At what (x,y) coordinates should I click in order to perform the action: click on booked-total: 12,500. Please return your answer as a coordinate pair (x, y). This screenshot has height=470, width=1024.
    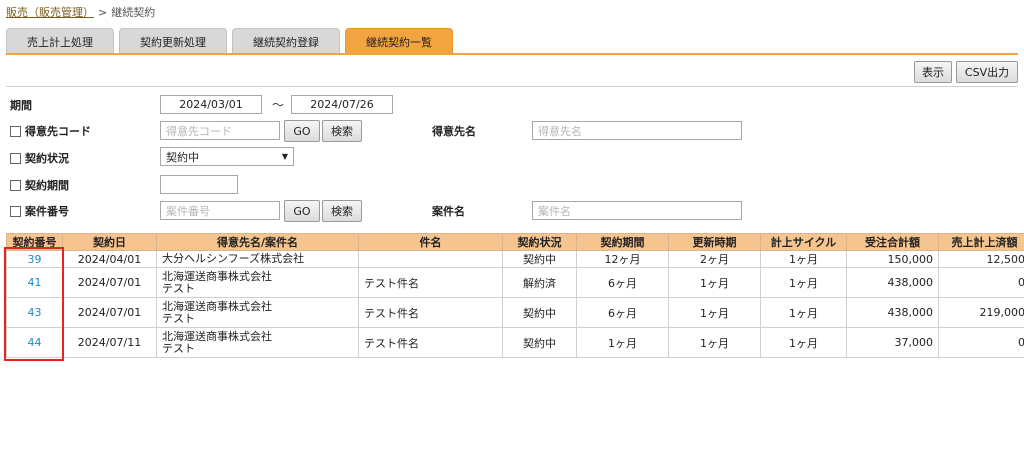
    Looking at the image, I should click on (981, 259).